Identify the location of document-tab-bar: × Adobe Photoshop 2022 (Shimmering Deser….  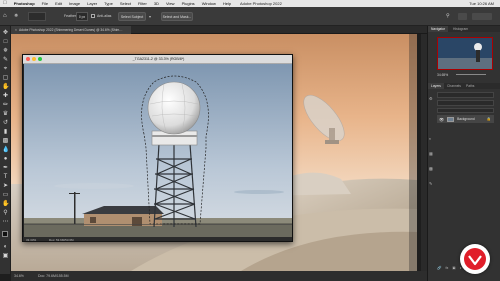
(219, 30).